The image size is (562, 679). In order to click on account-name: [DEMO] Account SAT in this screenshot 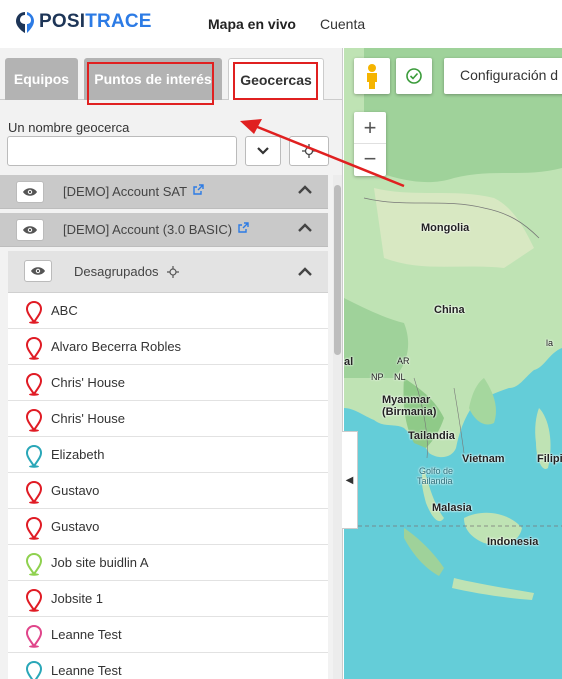, I will do `click(125, 191)`.